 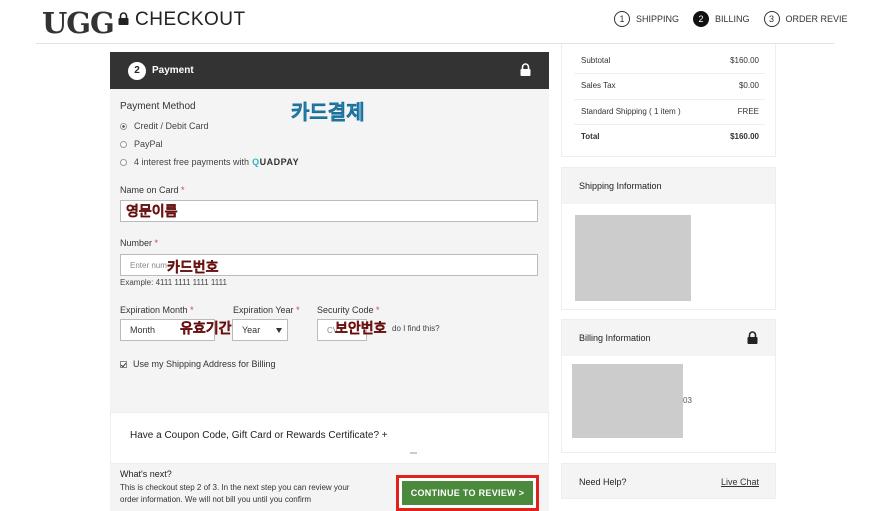 What do you see at coordinates (158, 106) in the screenshot?
I see `payment-method-label: Payment Method` at bounding box center [158, 106].